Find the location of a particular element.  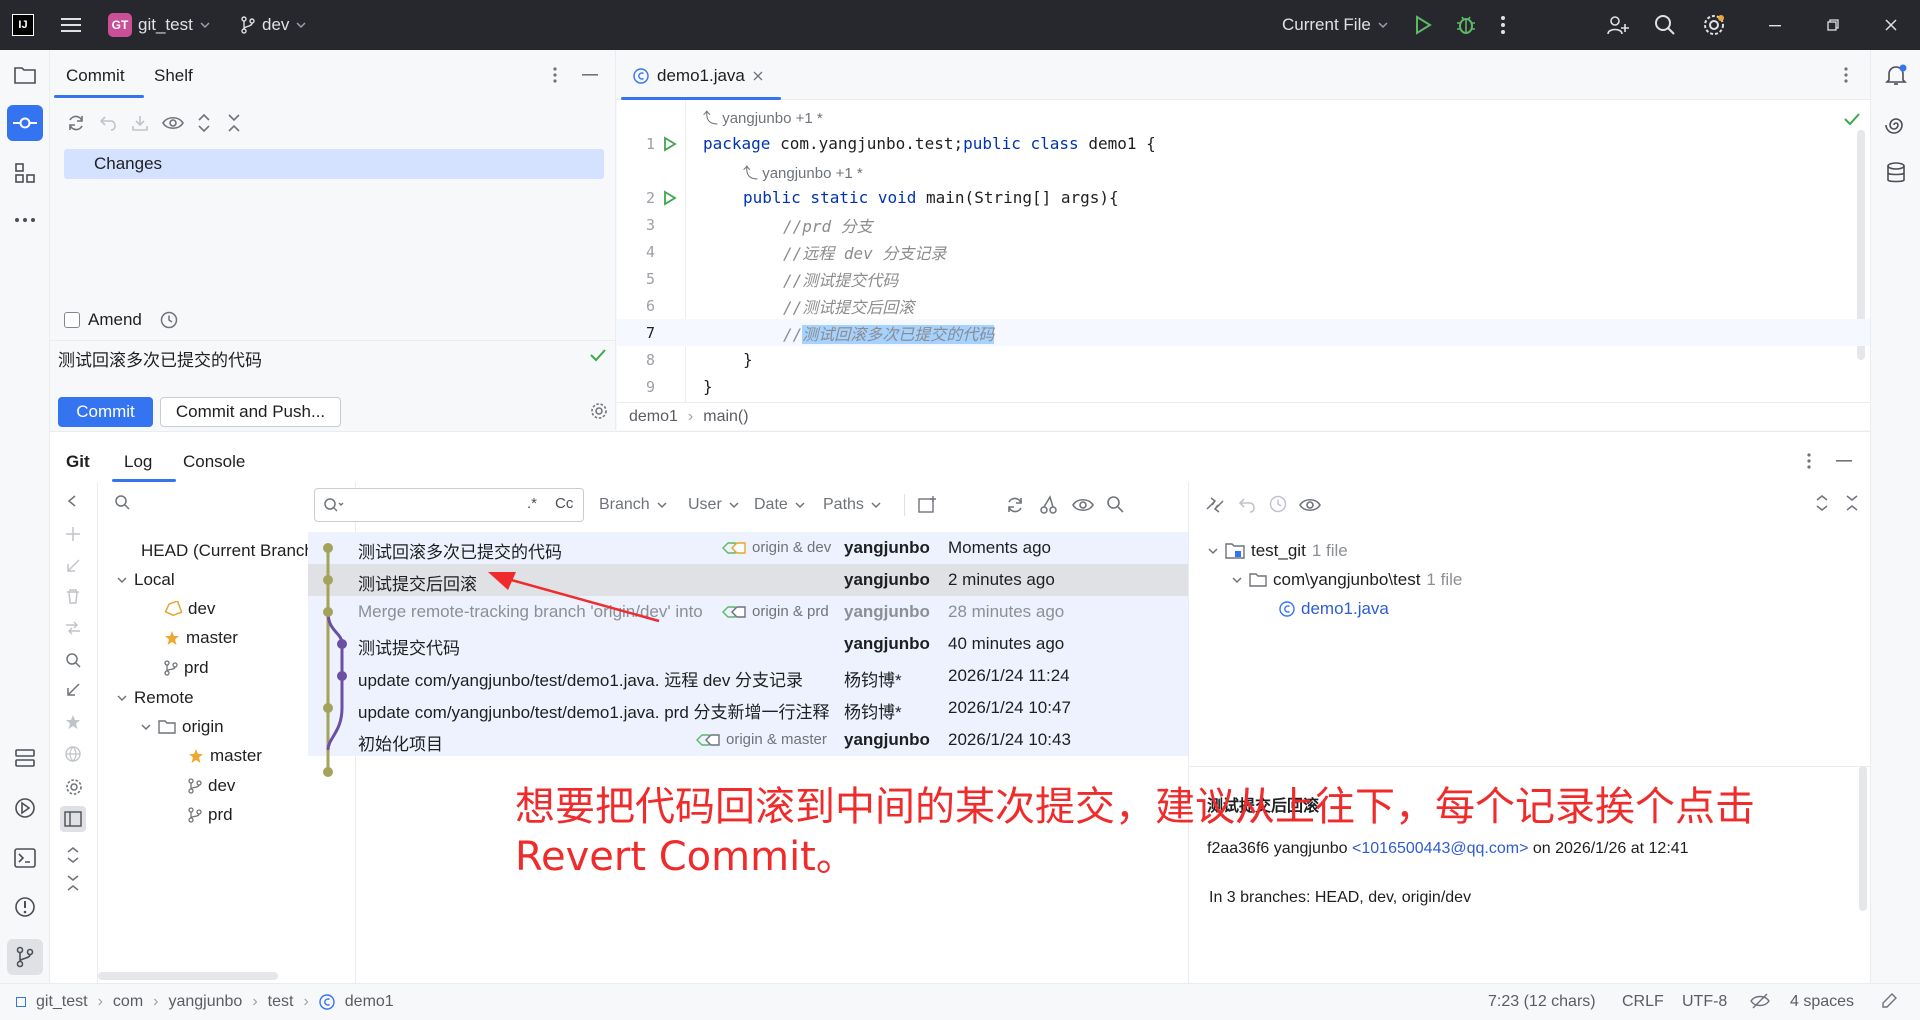

commit-history-button is located at coordinates (169, 320).